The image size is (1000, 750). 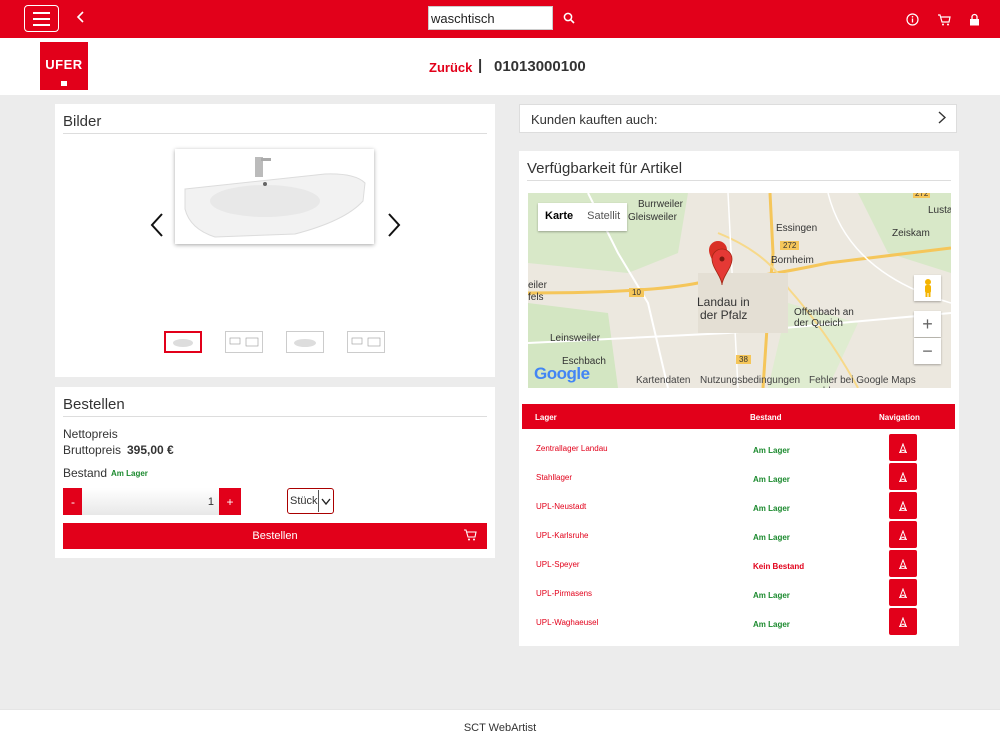 I want to click on unit-select: Stück, so click(x=310, y=501).